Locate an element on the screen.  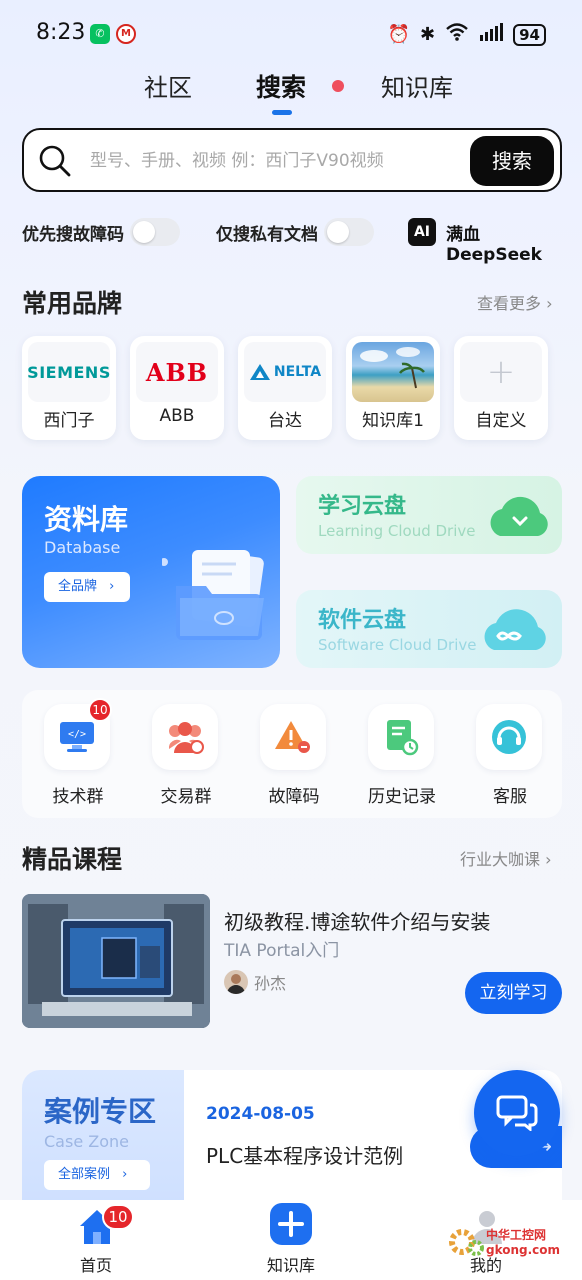
tool-label: 交易群 is located at coordinates (186, 797).